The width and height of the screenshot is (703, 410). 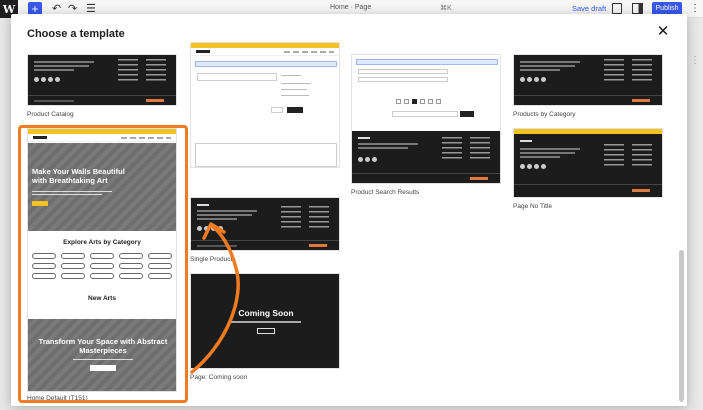 I want to click on command-shortcut: ⌘K, so click(x=446, y=8).